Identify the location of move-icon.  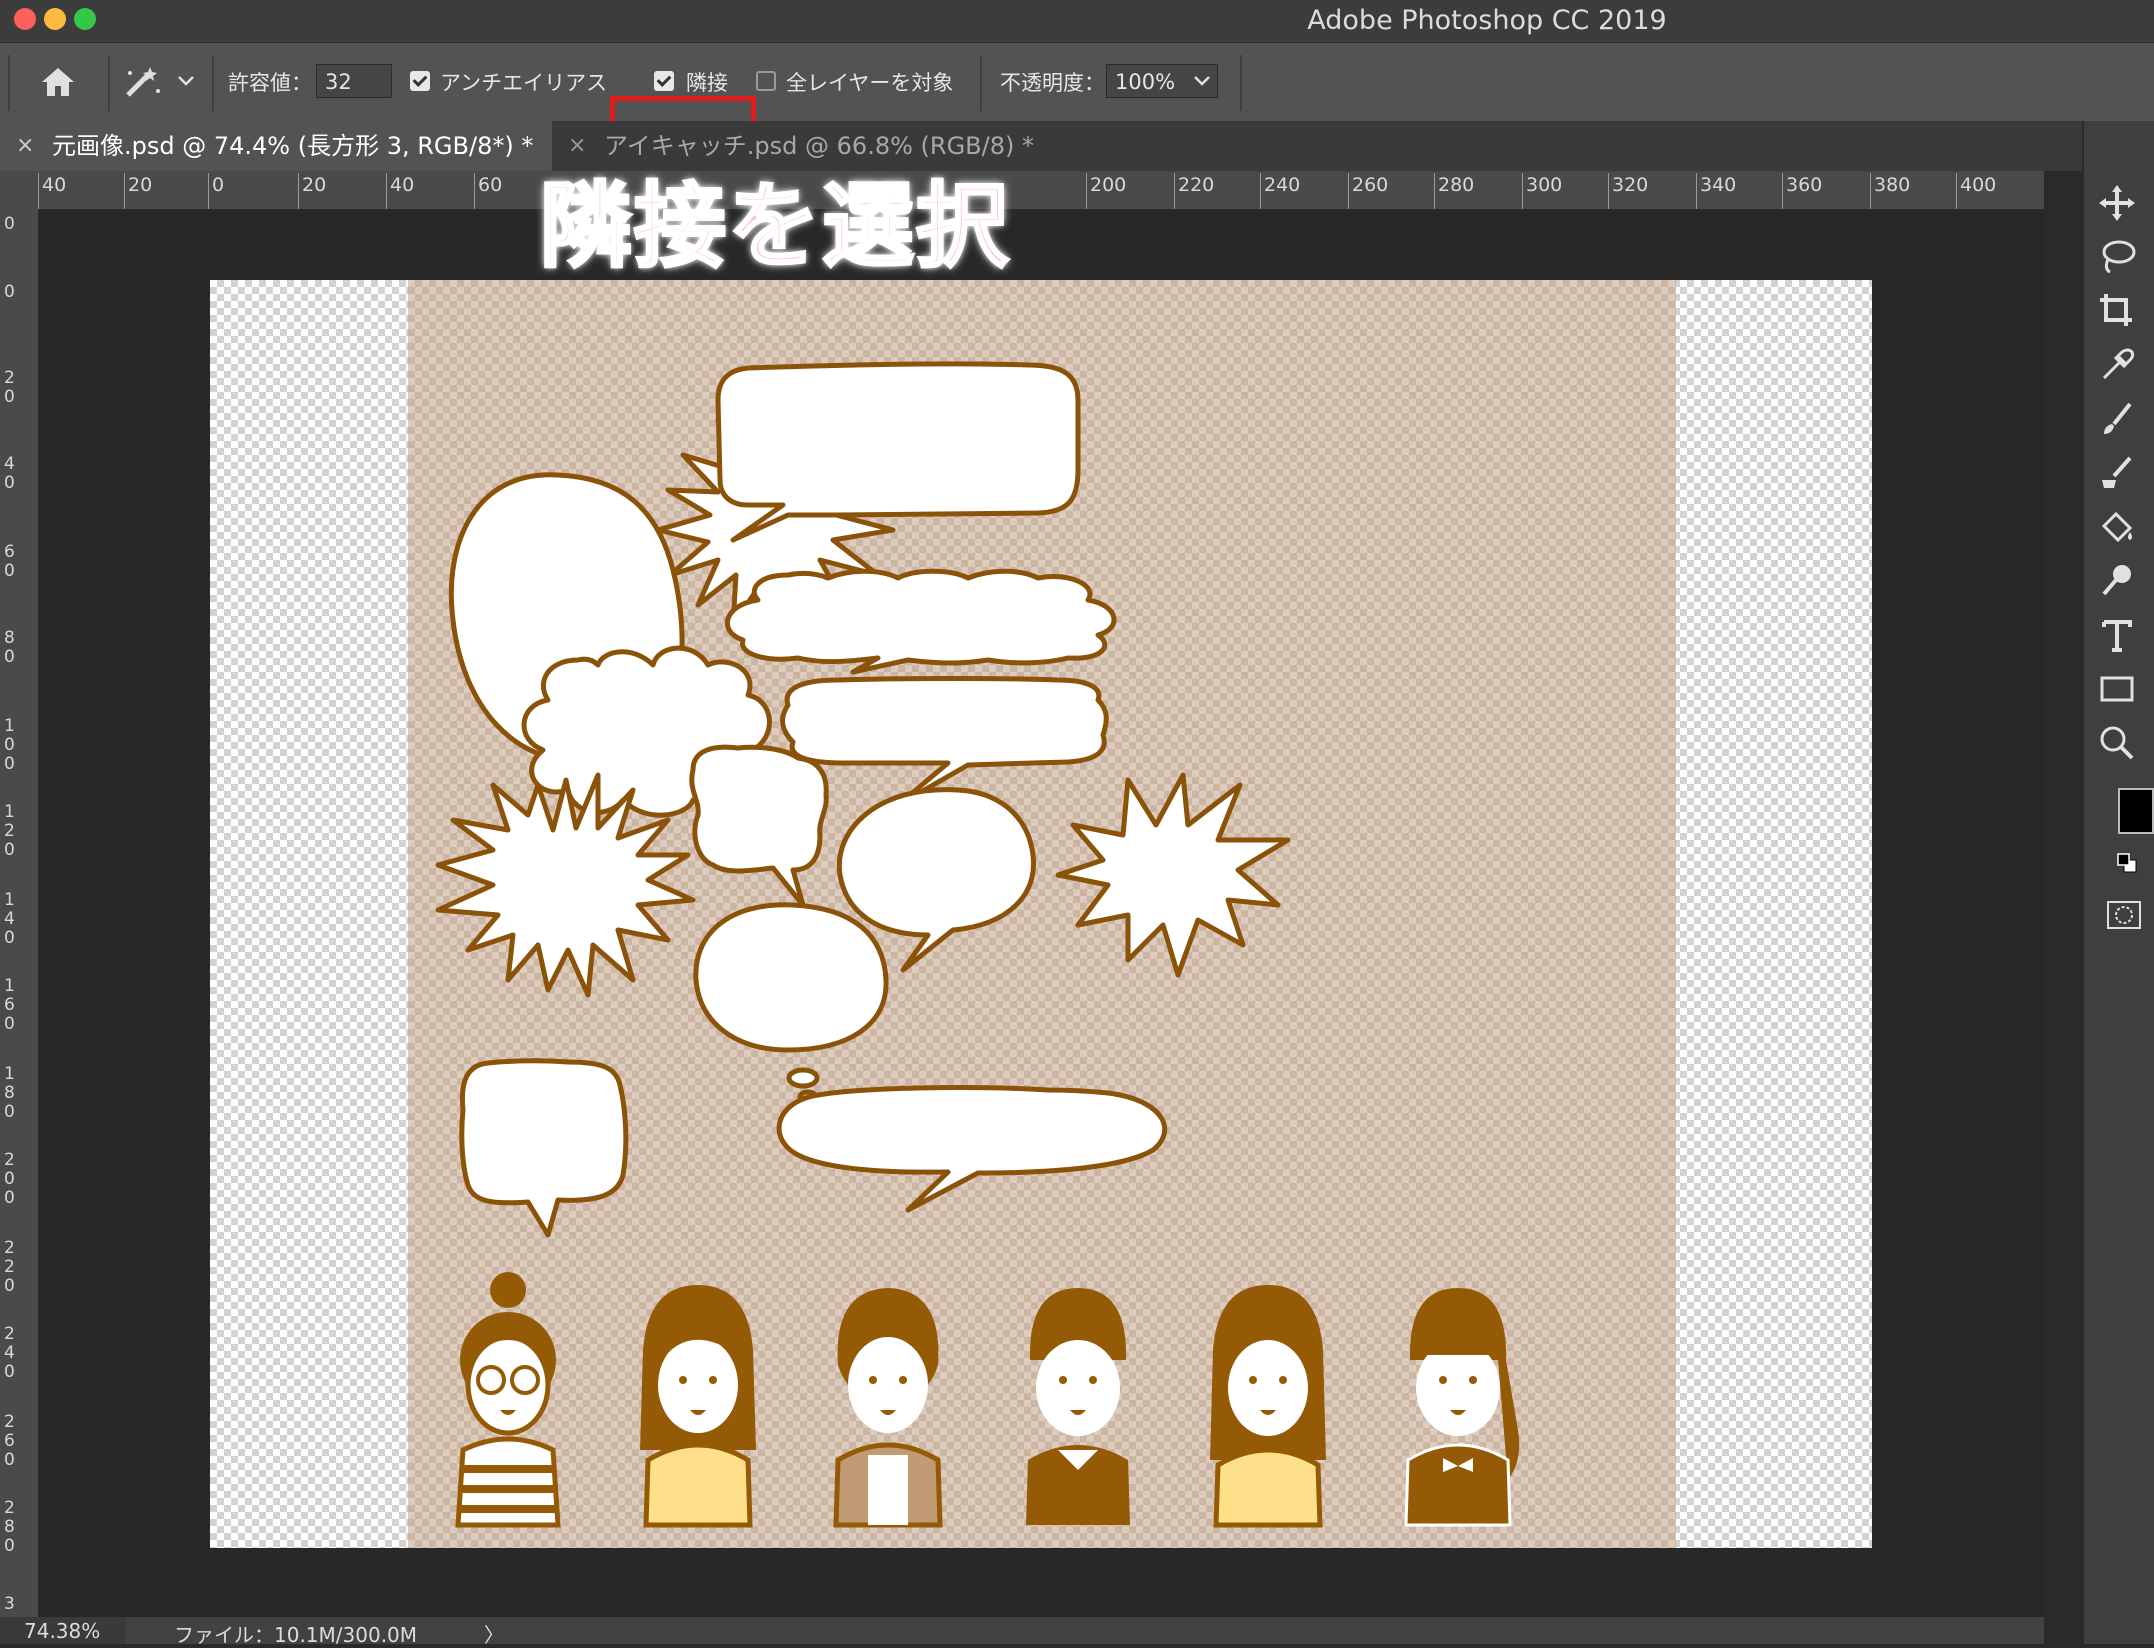
(2117, 203).